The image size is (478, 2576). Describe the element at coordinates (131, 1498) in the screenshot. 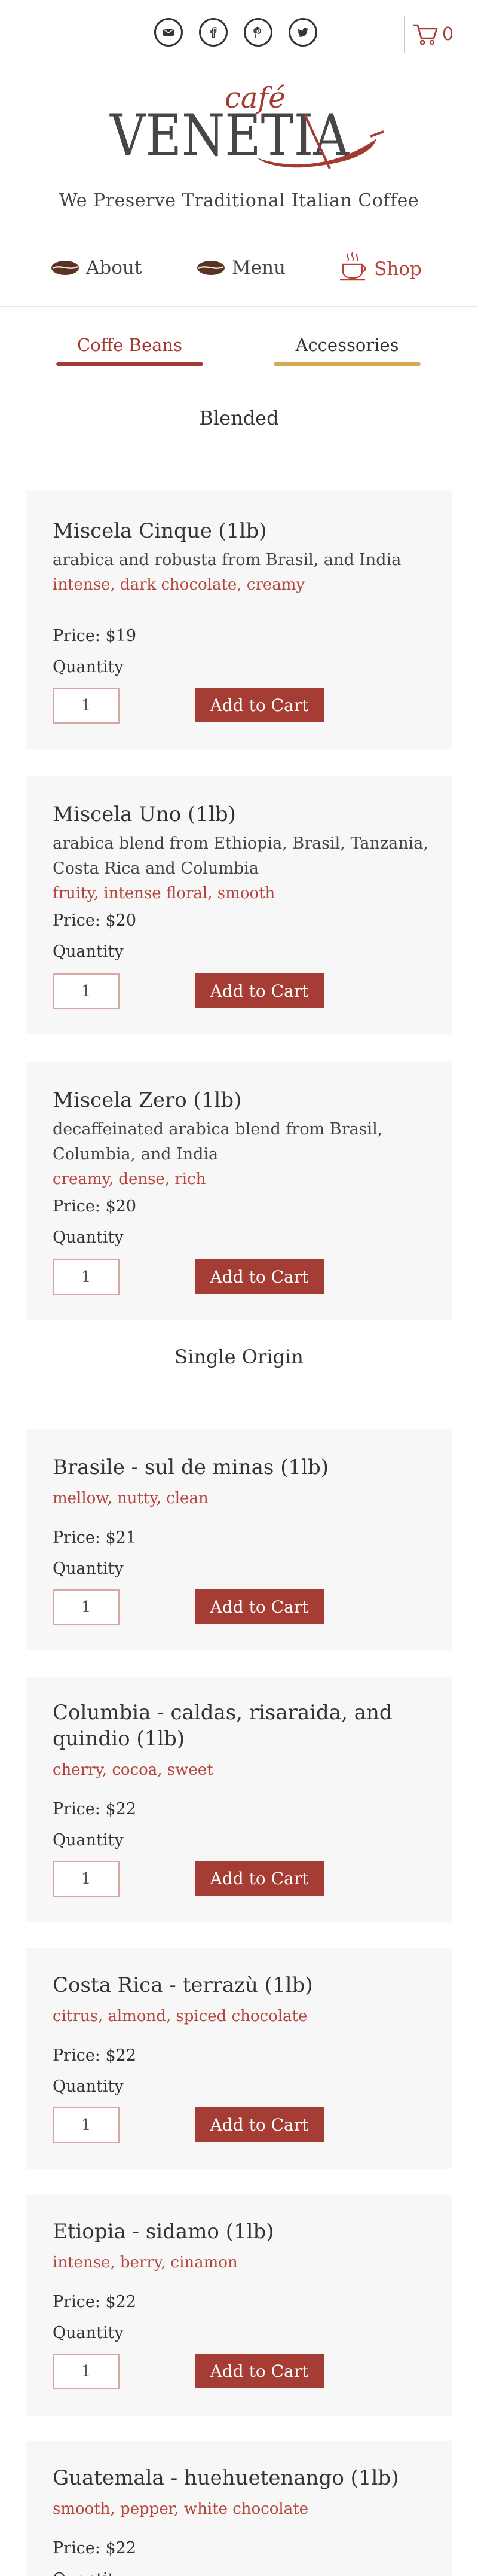

I see `tasting-notes: mellow, nutty, clean` at that location.